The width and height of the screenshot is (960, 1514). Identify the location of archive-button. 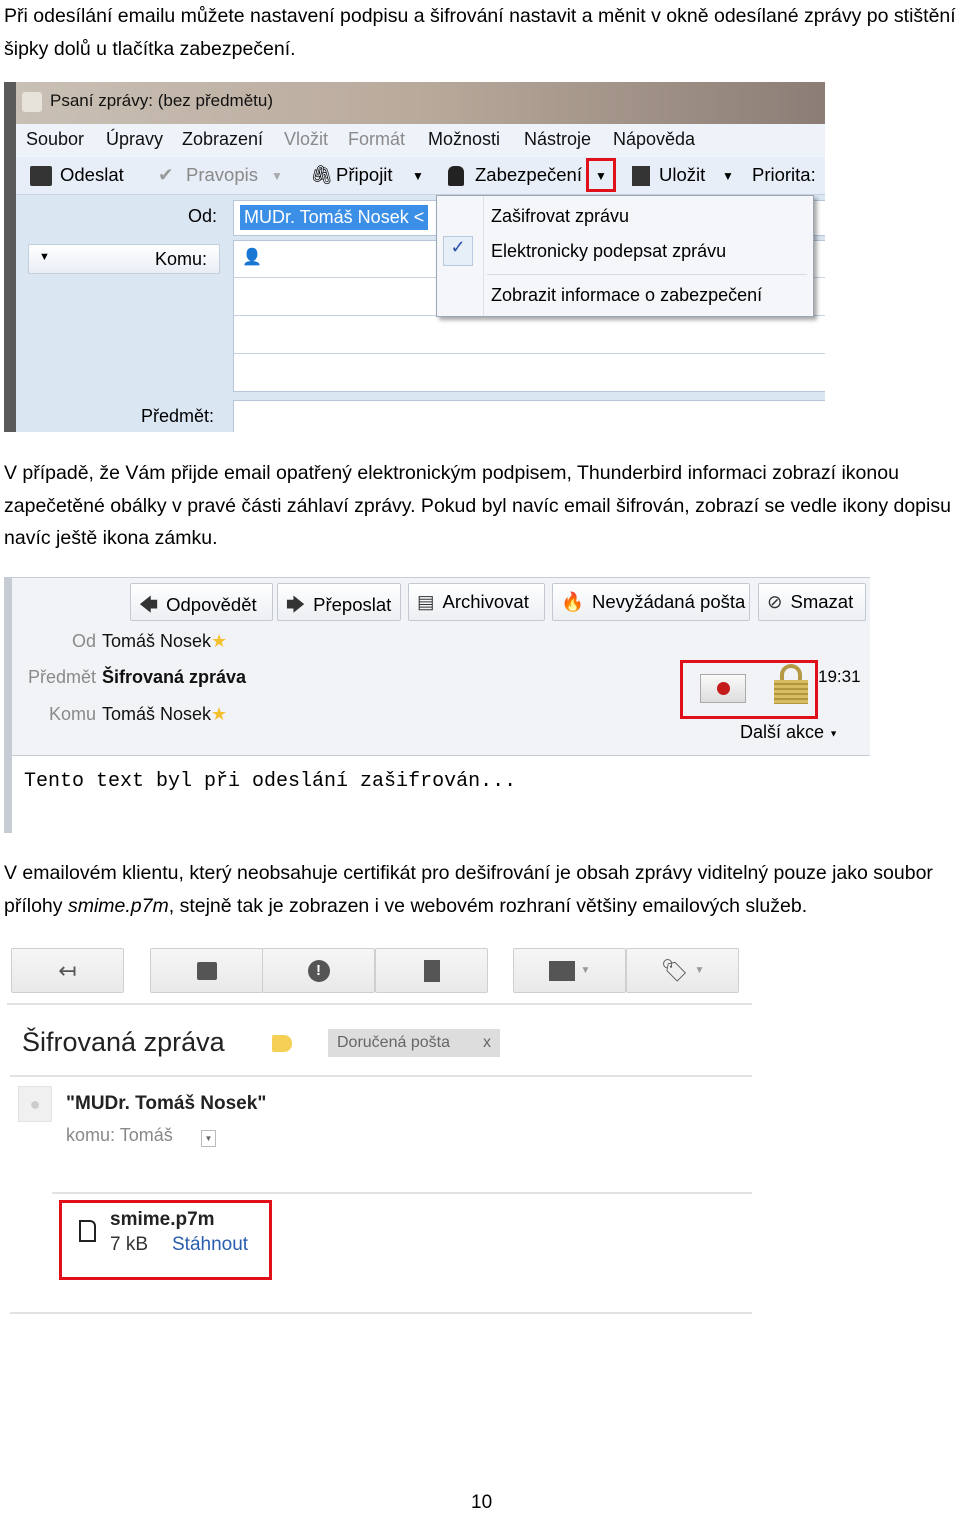
(206, 970).